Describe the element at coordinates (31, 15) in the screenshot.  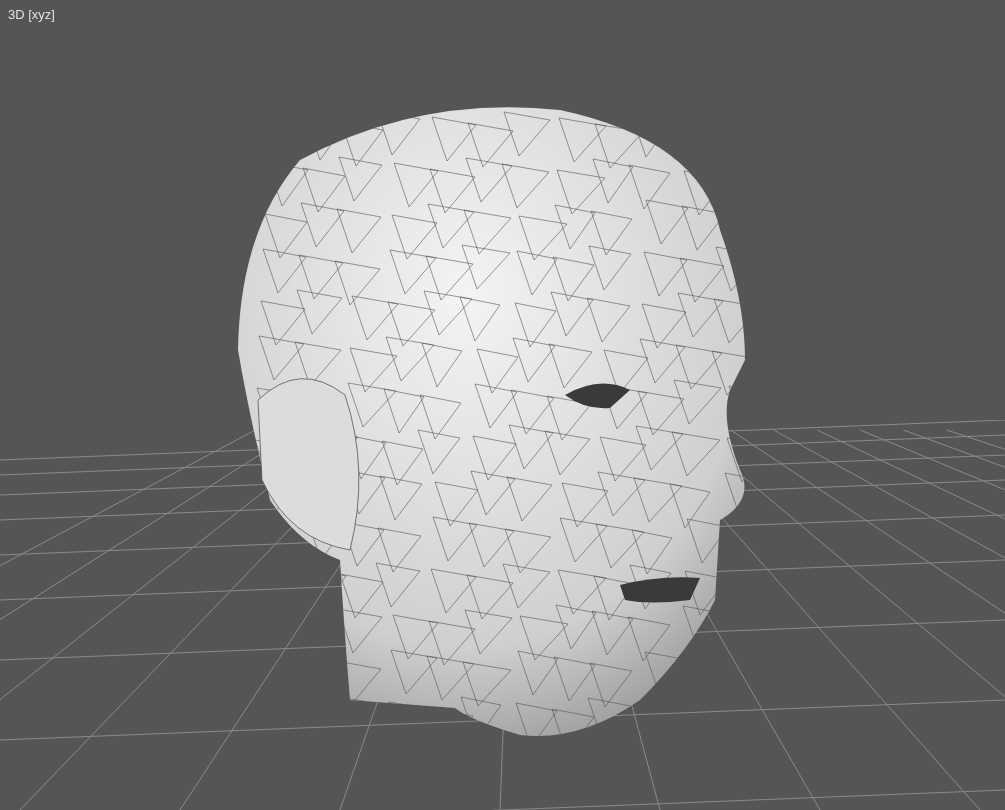
I see `viewport-label: 3D [xyz]` at that location.